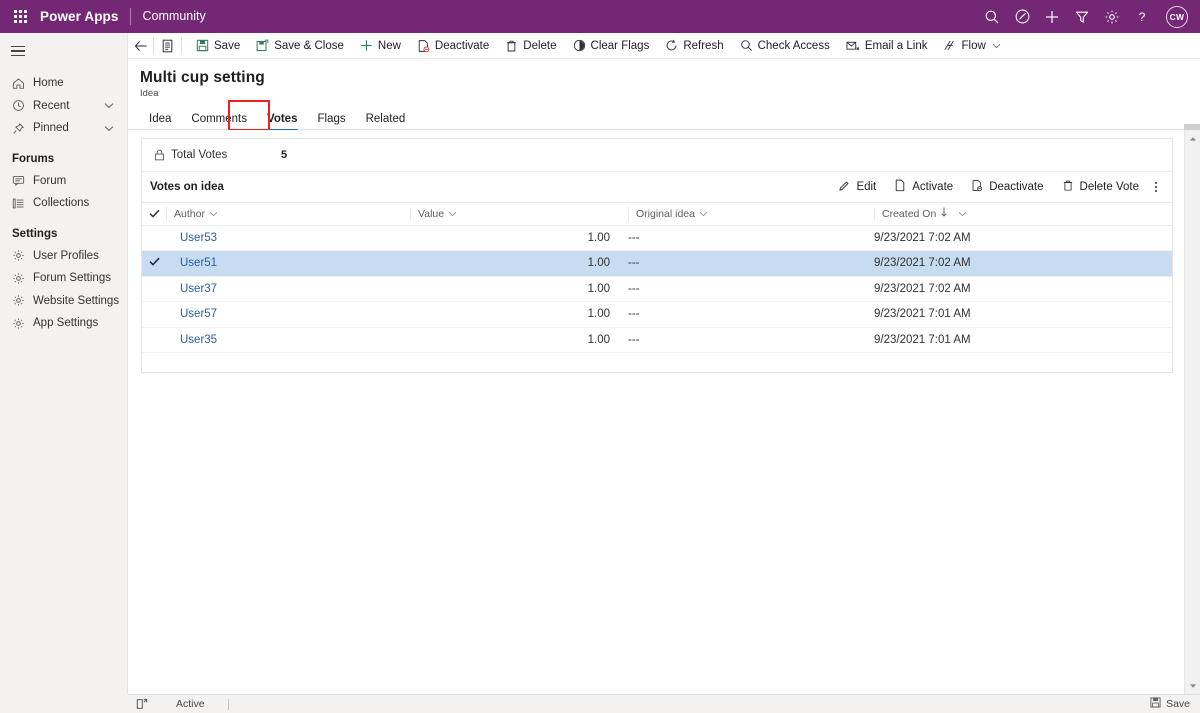 This screenshot has width=1200, height=713. I want to click on tab-idea: Idea, so click(160, 122).